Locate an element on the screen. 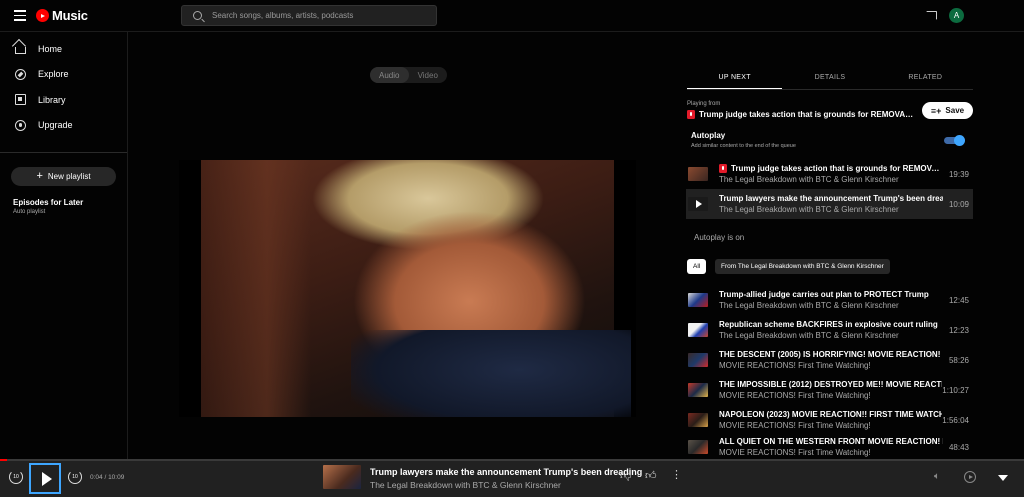 The height and width of the screenshot is (497, 1024). playlist-add-icon: ≡+ is located at coordinates (936, 110).